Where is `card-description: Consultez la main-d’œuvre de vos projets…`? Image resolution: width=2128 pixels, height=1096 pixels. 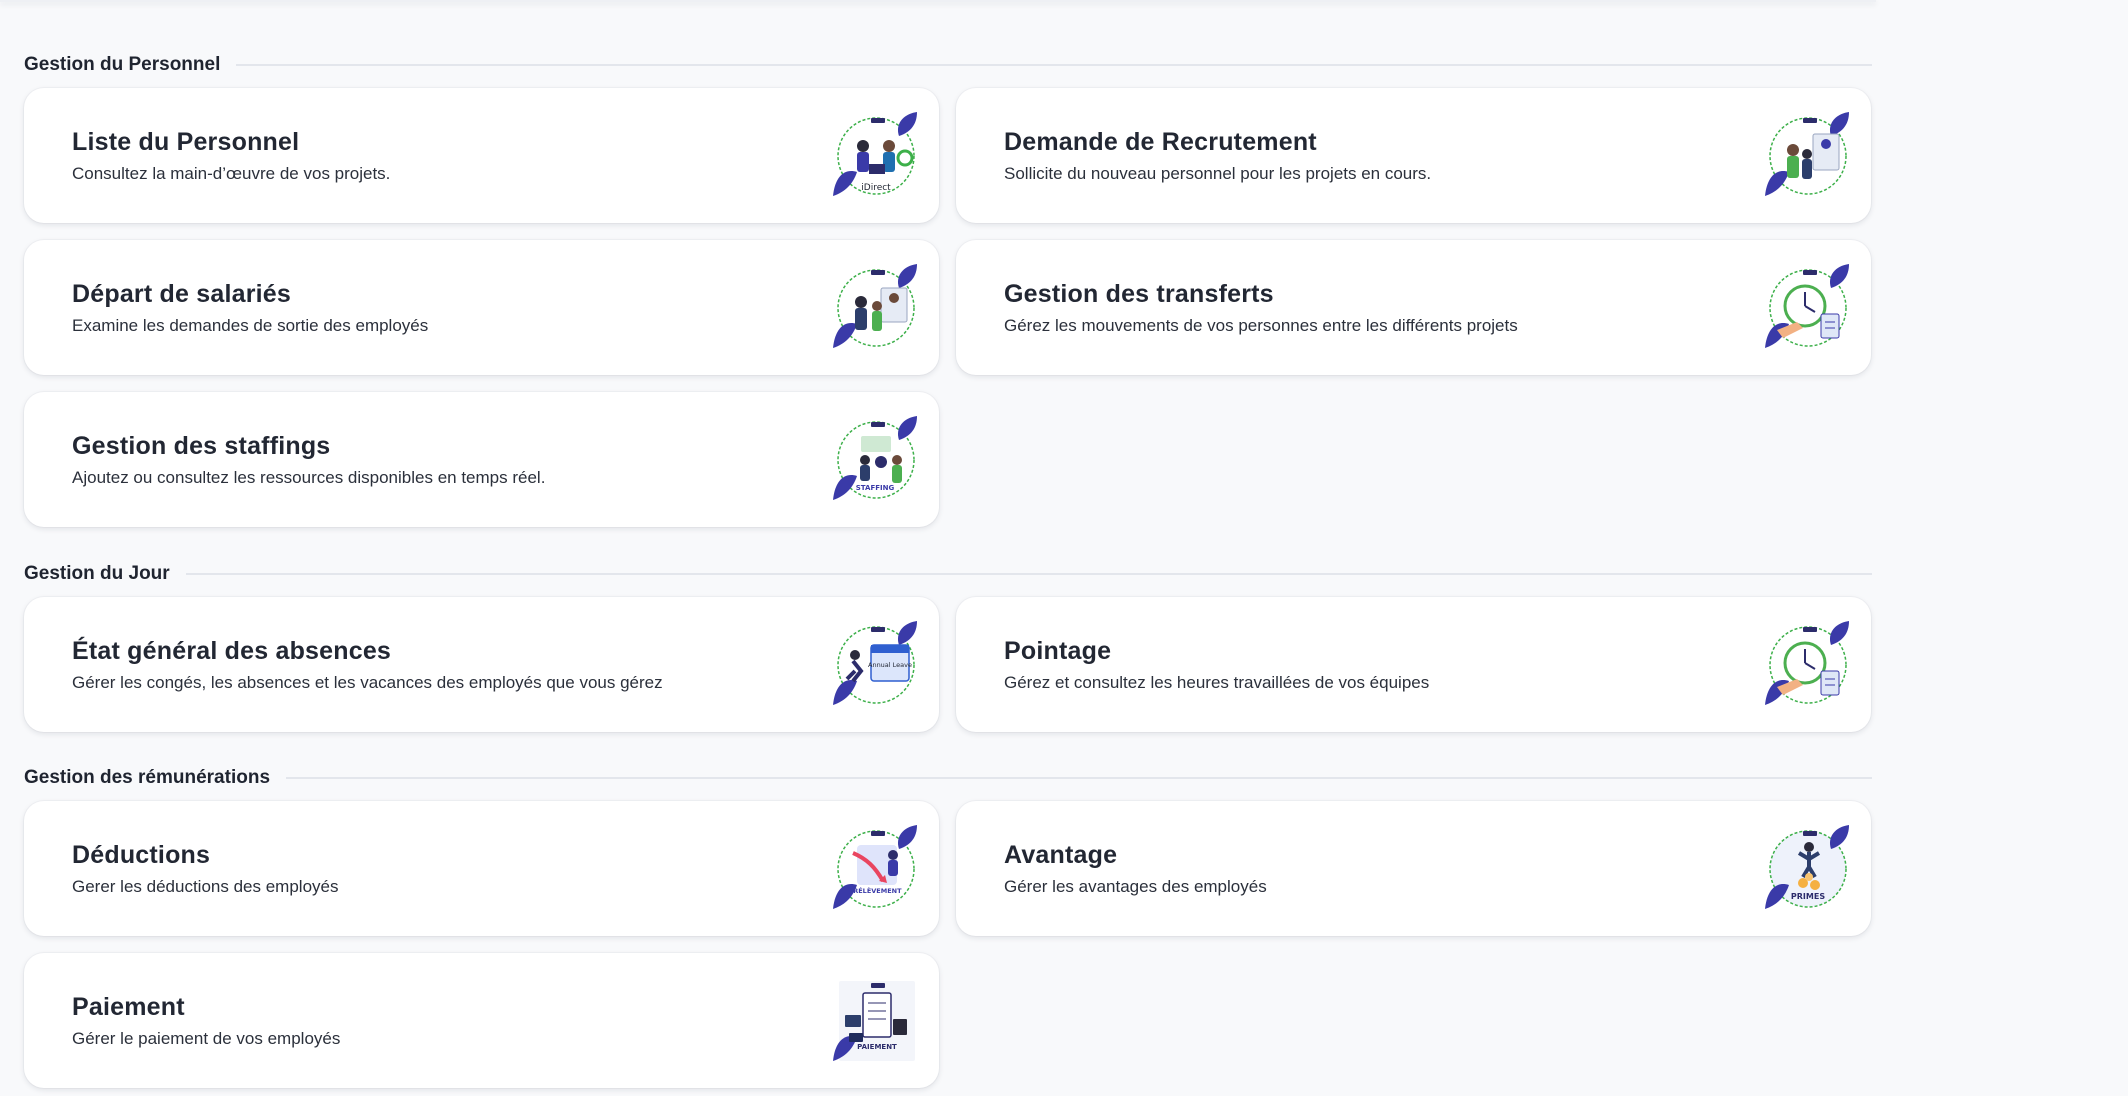 card-description: Consultez la main-d’œuvre de vos projets… is located at coordinates (231, 173).